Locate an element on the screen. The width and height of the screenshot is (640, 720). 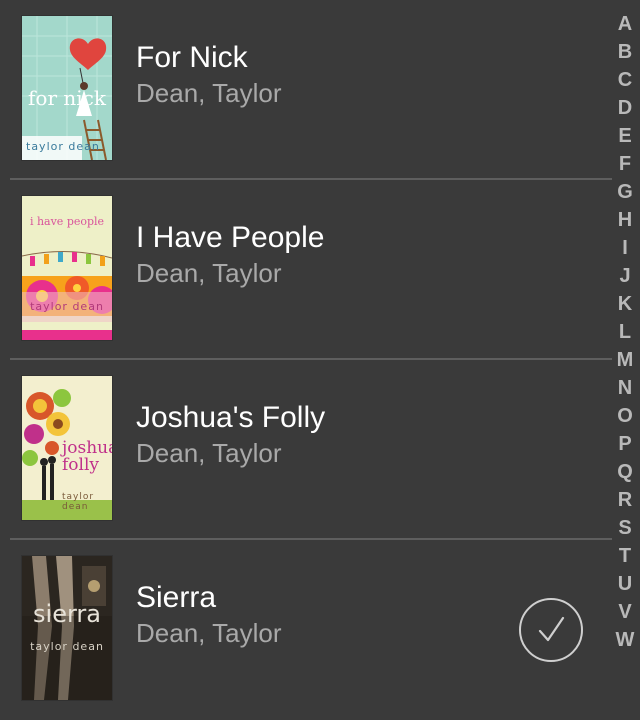
index-letter-b: B is located at coordinates (625, 52).